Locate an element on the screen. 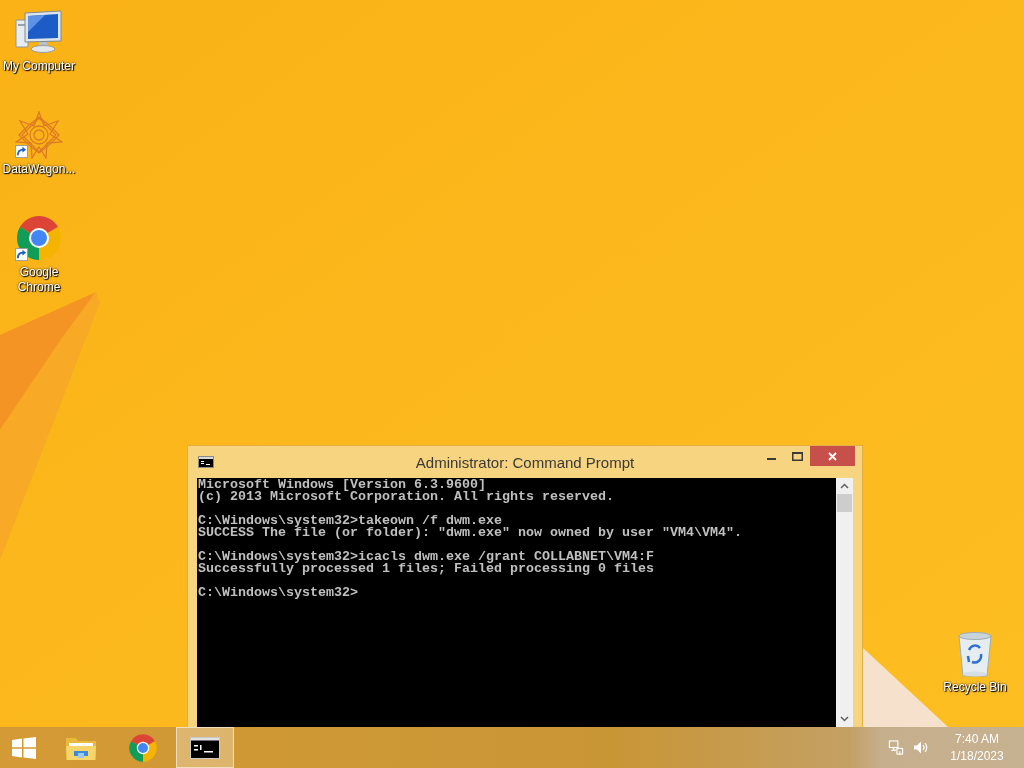  computer-icon is located at coordinates (39, 32).